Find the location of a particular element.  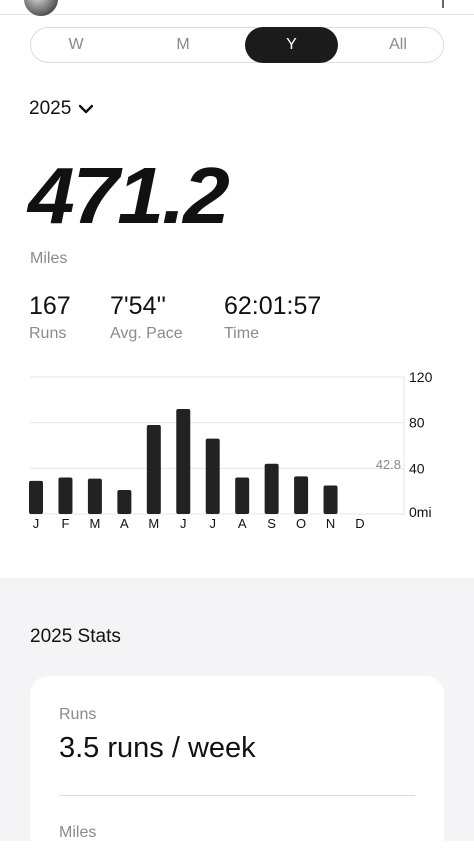

x-tick-label: F is located at coordinates (65, 523).